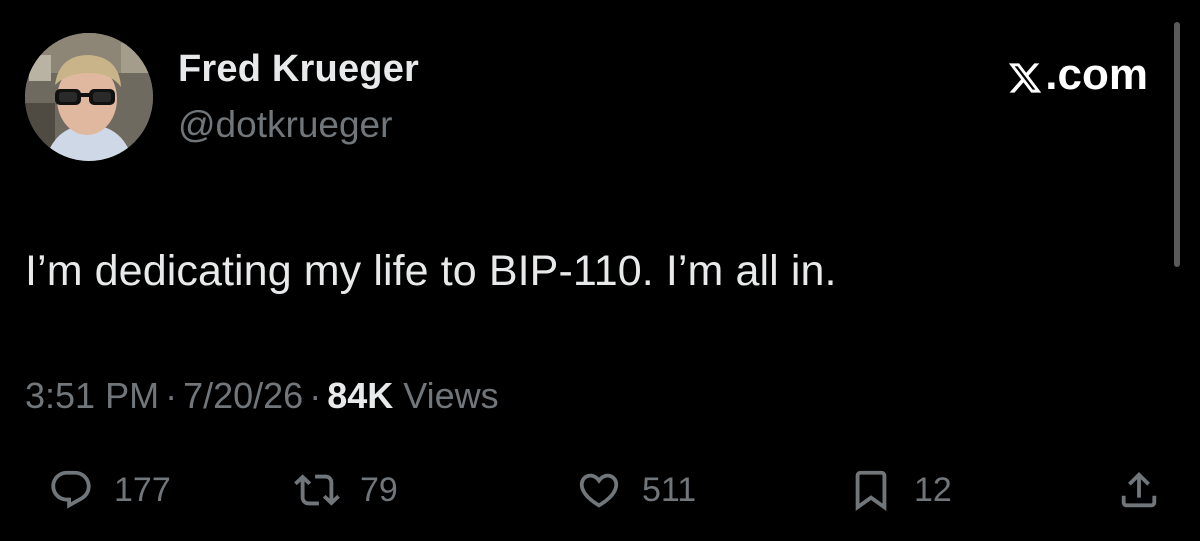 The width and height of the screenshot is (1200, 541). What do you see at coordinates (379, 489) in the screenshot?
I see `retweet-count: 79` at bounding box center [379, 489].